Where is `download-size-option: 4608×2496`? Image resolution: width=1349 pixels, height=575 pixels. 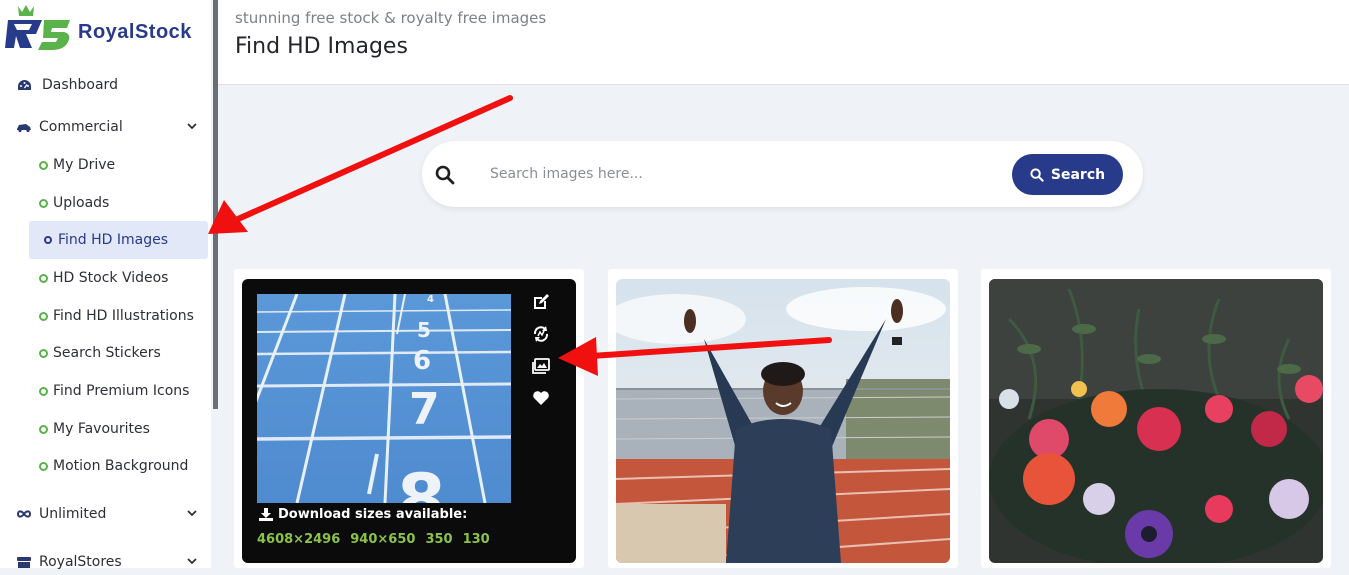 download-size-option: 4608×2496 is located at coordinates (298, 539).